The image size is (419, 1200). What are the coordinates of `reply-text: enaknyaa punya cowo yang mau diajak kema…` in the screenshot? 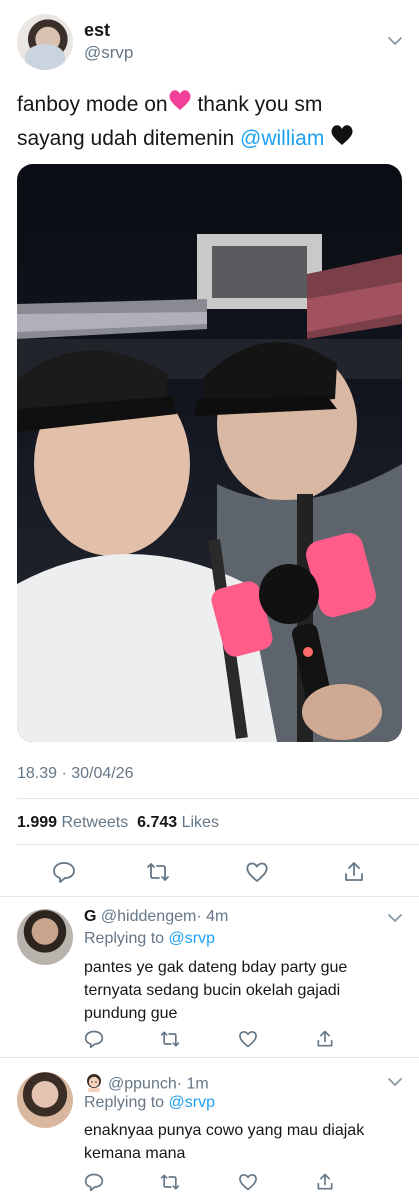 It's located at (224, 1142).